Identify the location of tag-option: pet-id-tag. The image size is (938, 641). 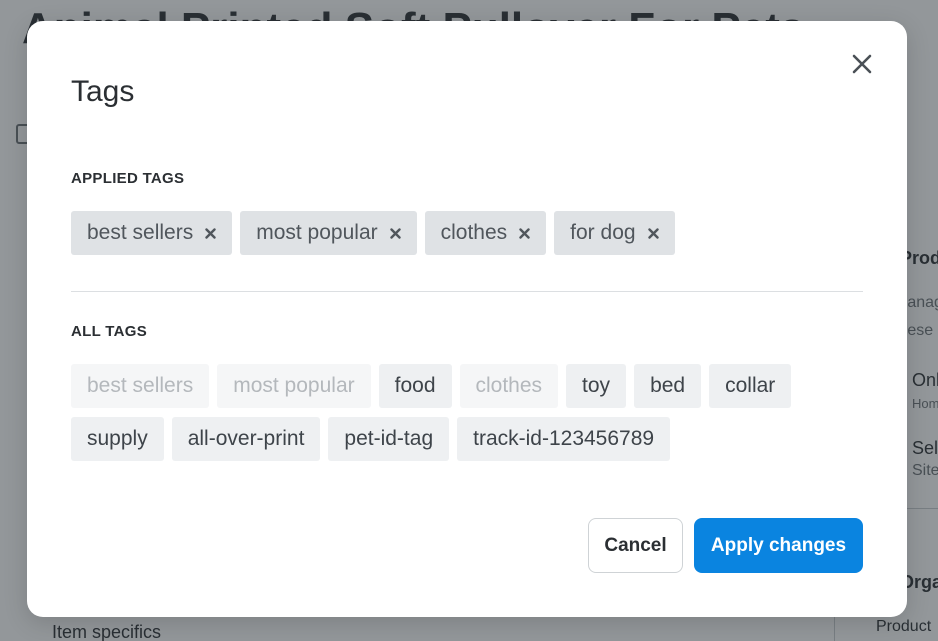
(389, 439).